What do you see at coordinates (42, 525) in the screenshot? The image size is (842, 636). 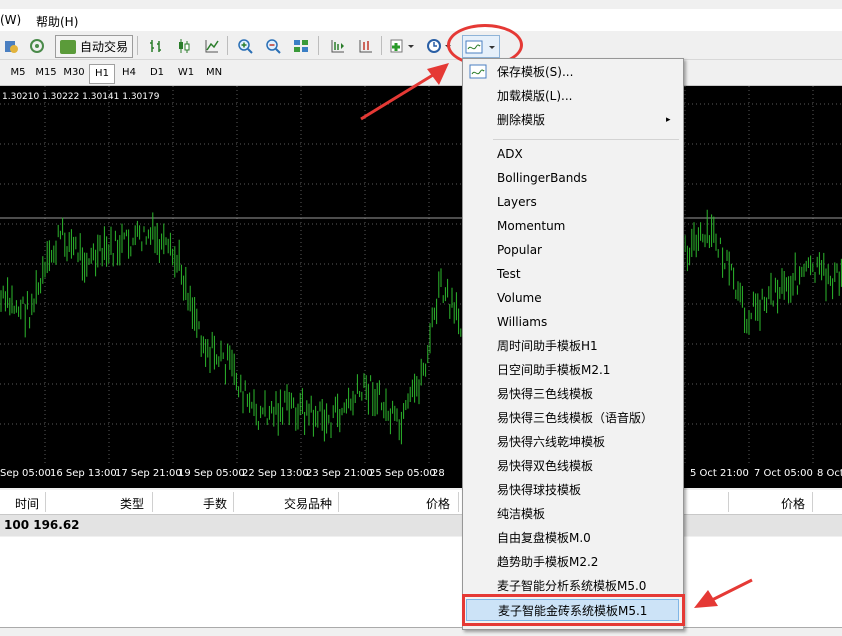 I see `balance-value: 100 196.62` at bounding box center [42, 525].